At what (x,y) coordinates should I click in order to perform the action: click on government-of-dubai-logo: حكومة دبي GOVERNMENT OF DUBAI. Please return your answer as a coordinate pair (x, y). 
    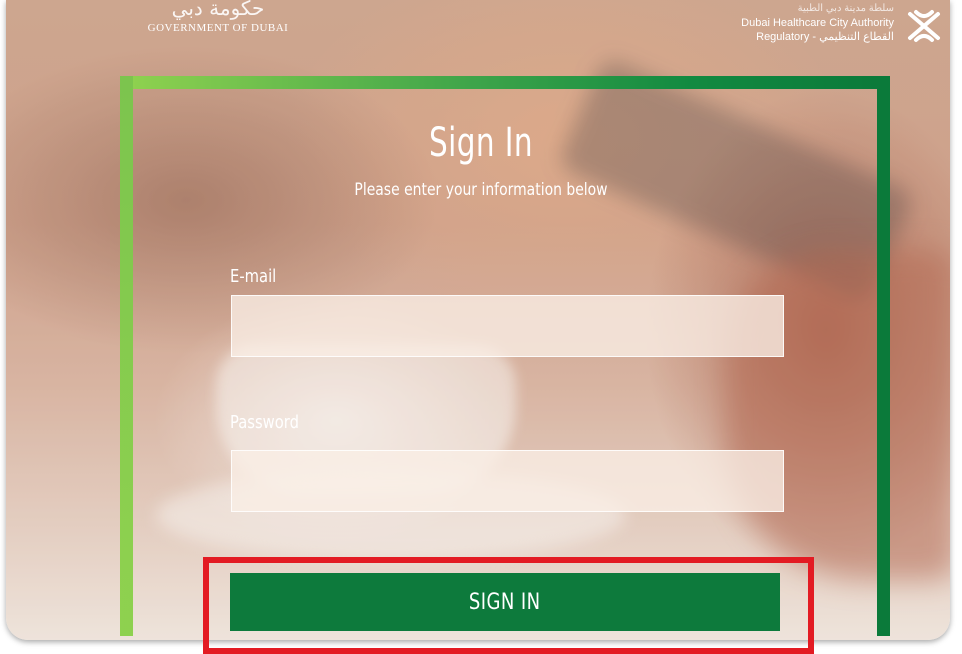
    Looking at the image, I should click on (218, 20).